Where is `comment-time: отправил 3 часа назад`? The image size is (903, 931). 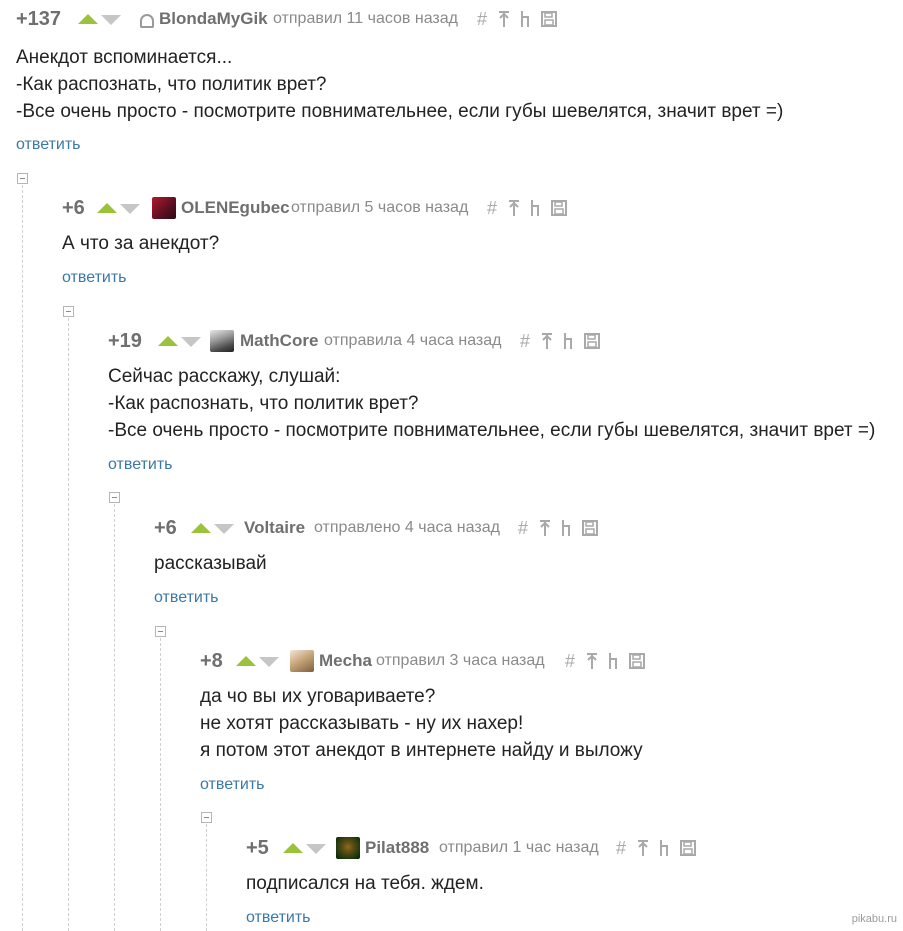 comment-time: отправил 3 часа назад is located at coordinates (460, 660).